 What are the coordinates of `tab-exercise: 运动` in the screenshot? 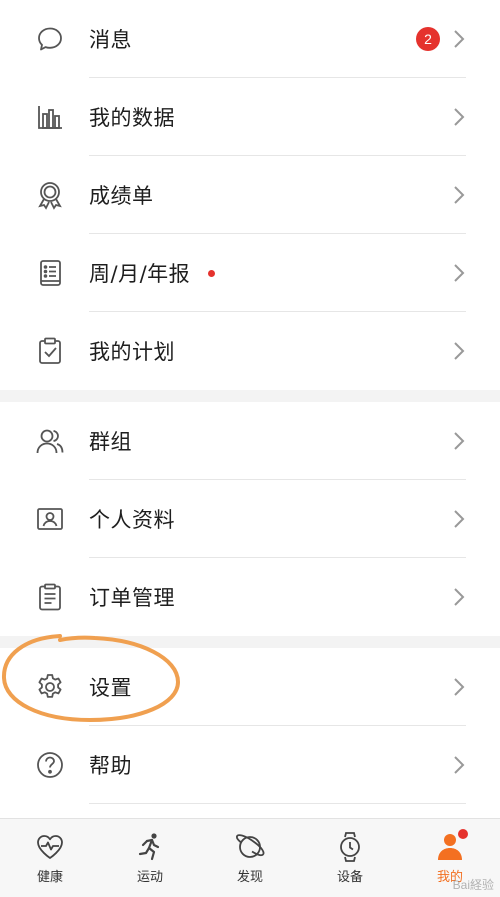 It's located at (150, 858).